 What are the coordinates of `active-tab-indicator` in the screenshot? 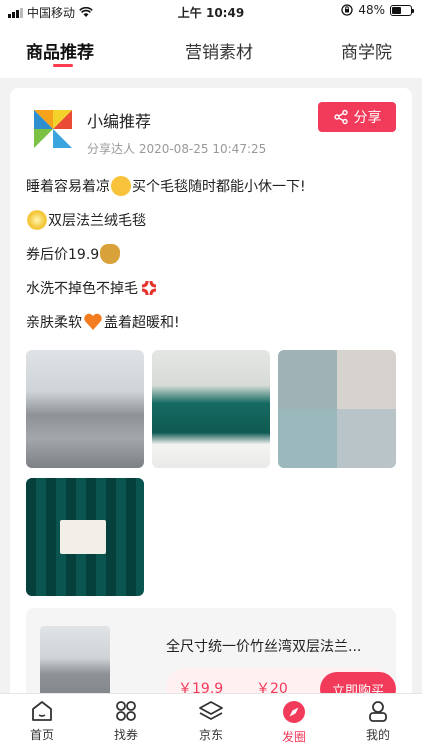 It's located at (63, 65).